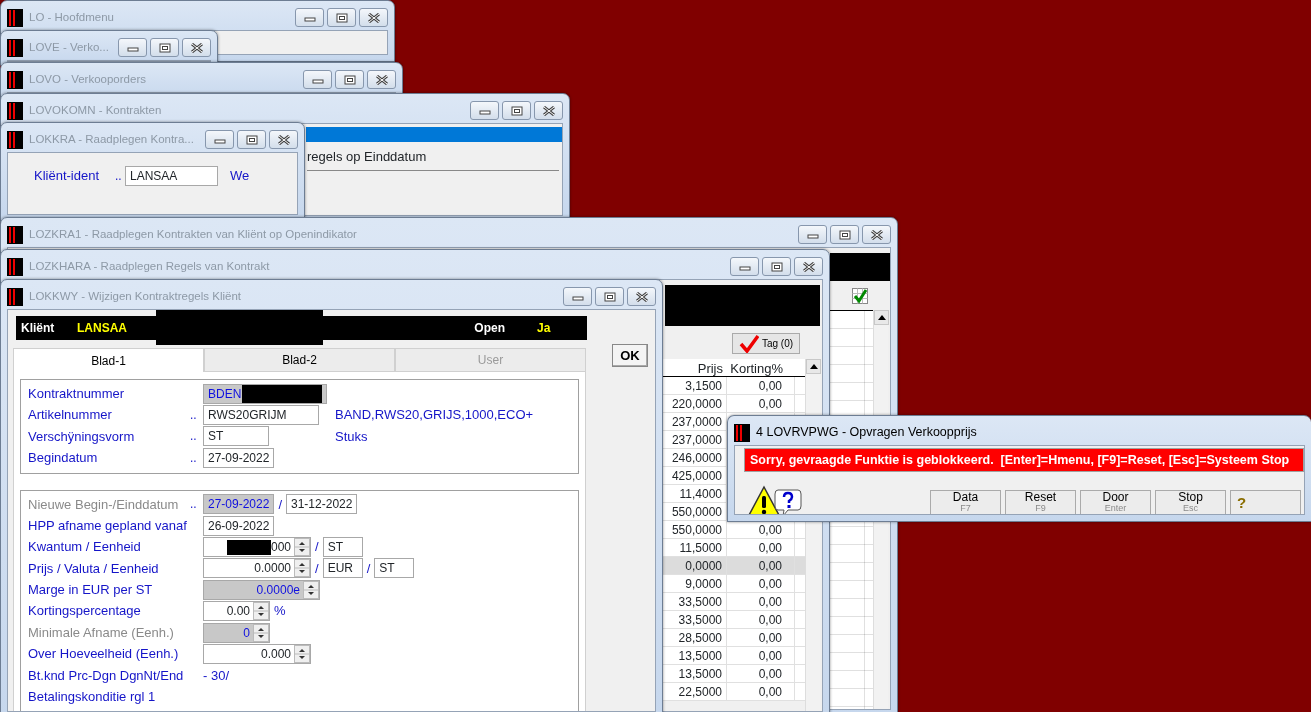 The width and height of the screenshot is (1311, 712). Describe the element at coordinates (544, 328) in the screenshot. I see `field-value: Ja` at that location.